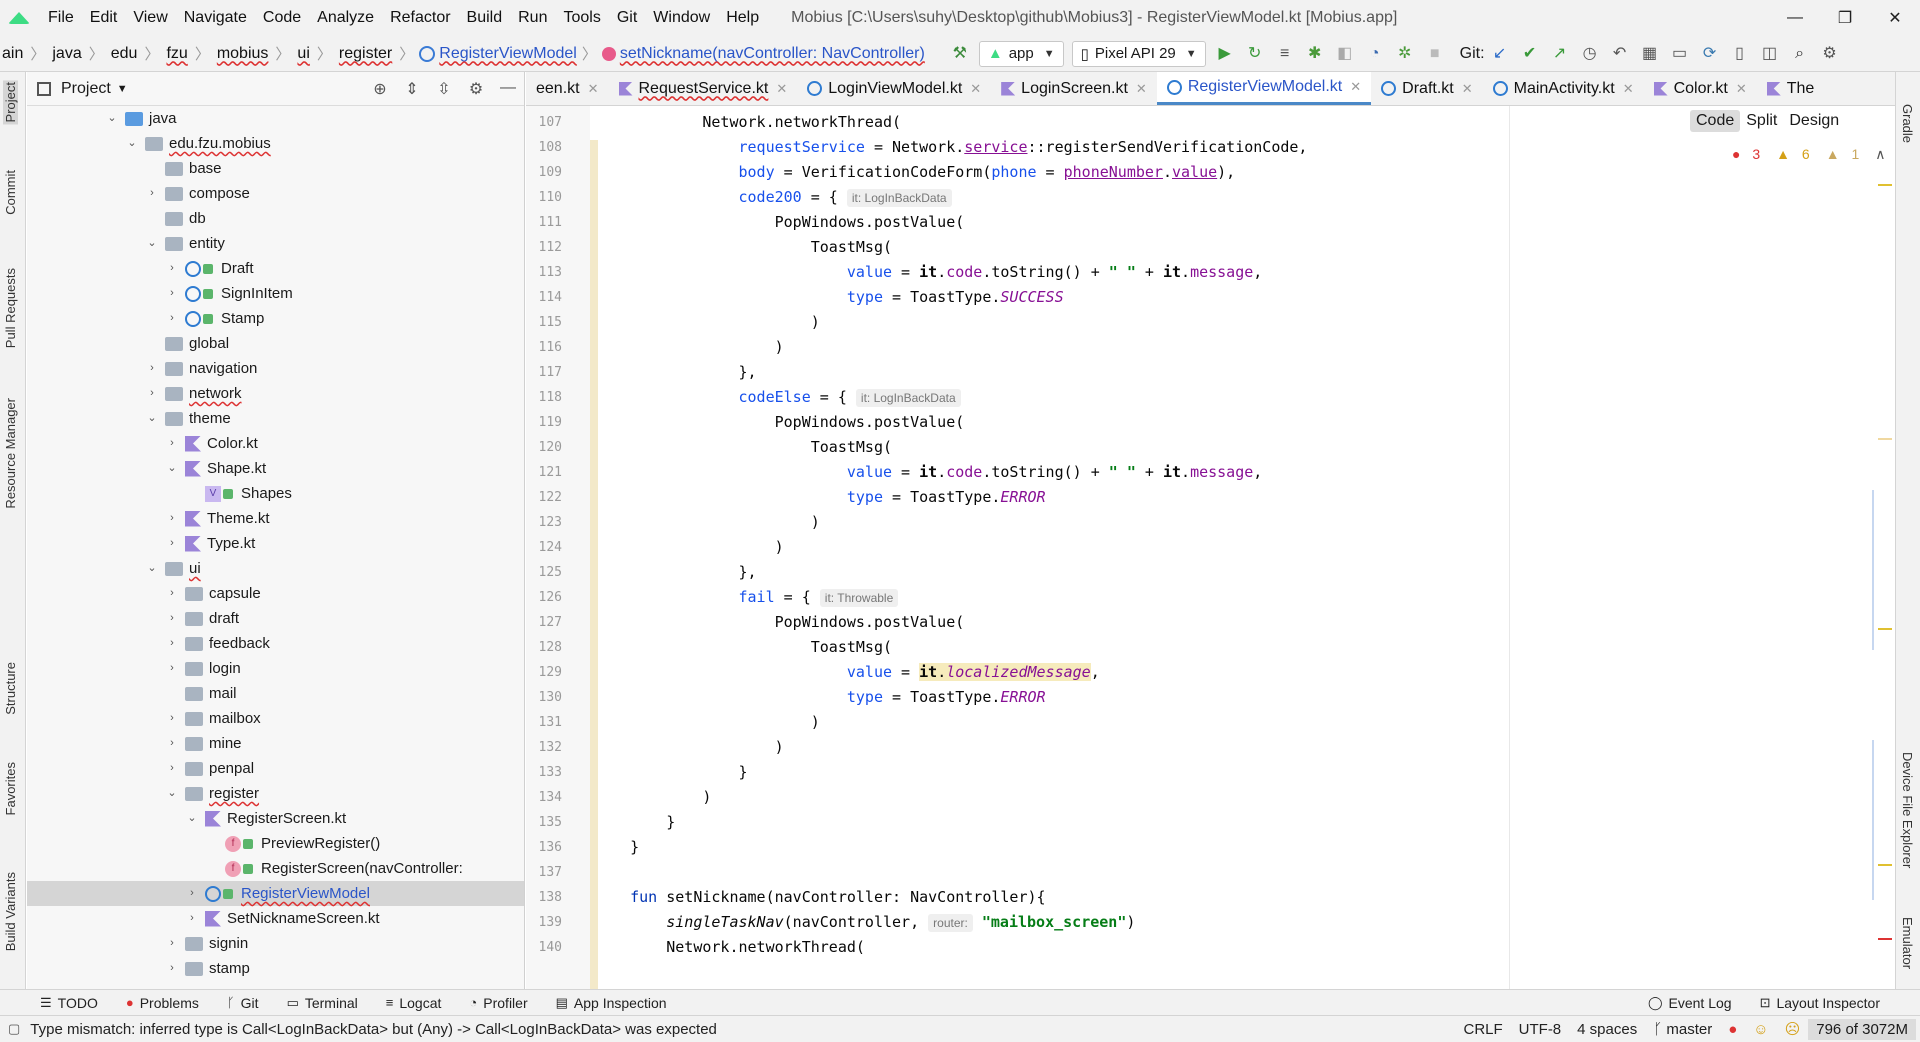  What do you see at coordinates (380, 89) in the screenshot?
I see `locate-icon: ⊕` at bounding box center [380, 89].